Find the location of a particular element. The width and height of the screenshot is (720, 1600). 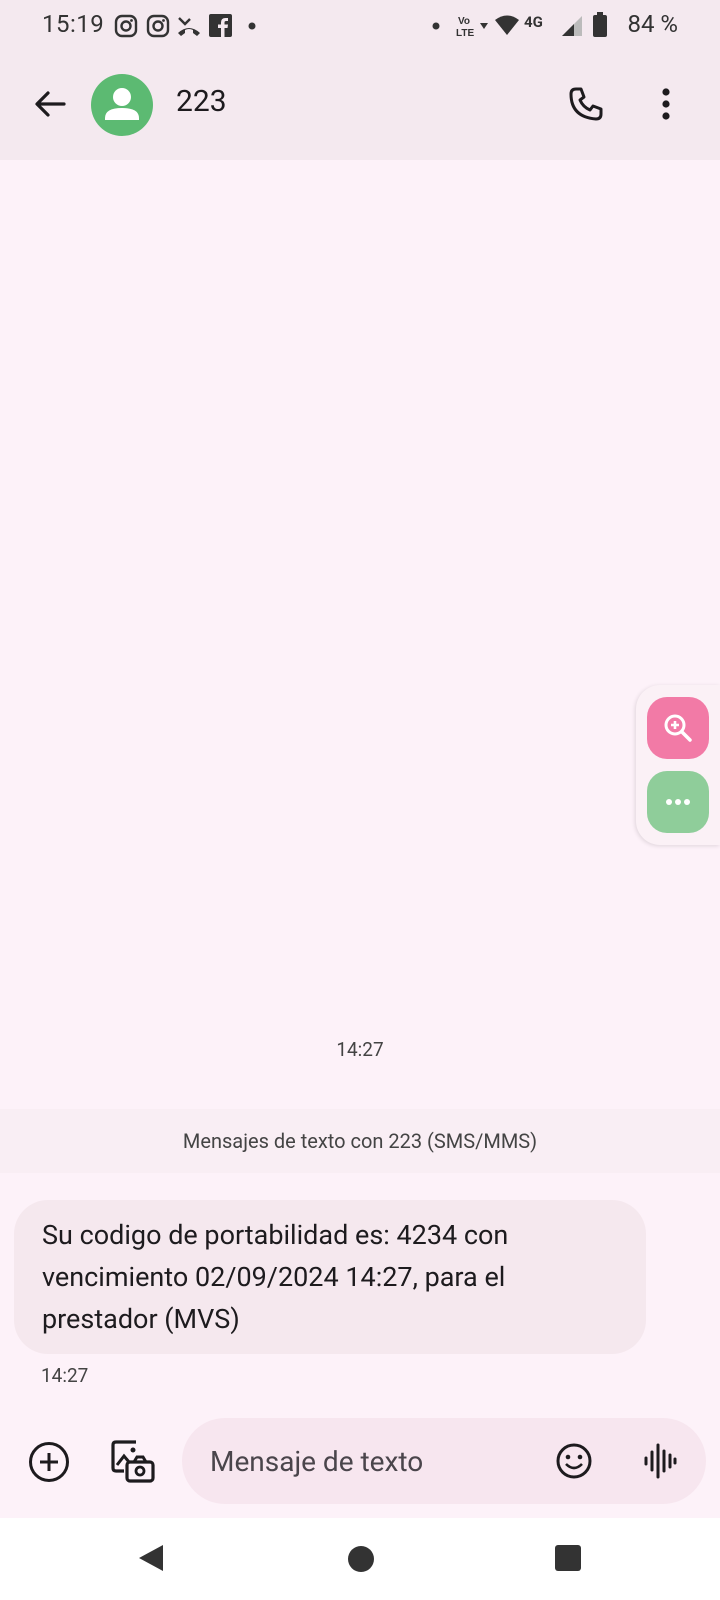

phone-icon is located at coordinates (586, 104).